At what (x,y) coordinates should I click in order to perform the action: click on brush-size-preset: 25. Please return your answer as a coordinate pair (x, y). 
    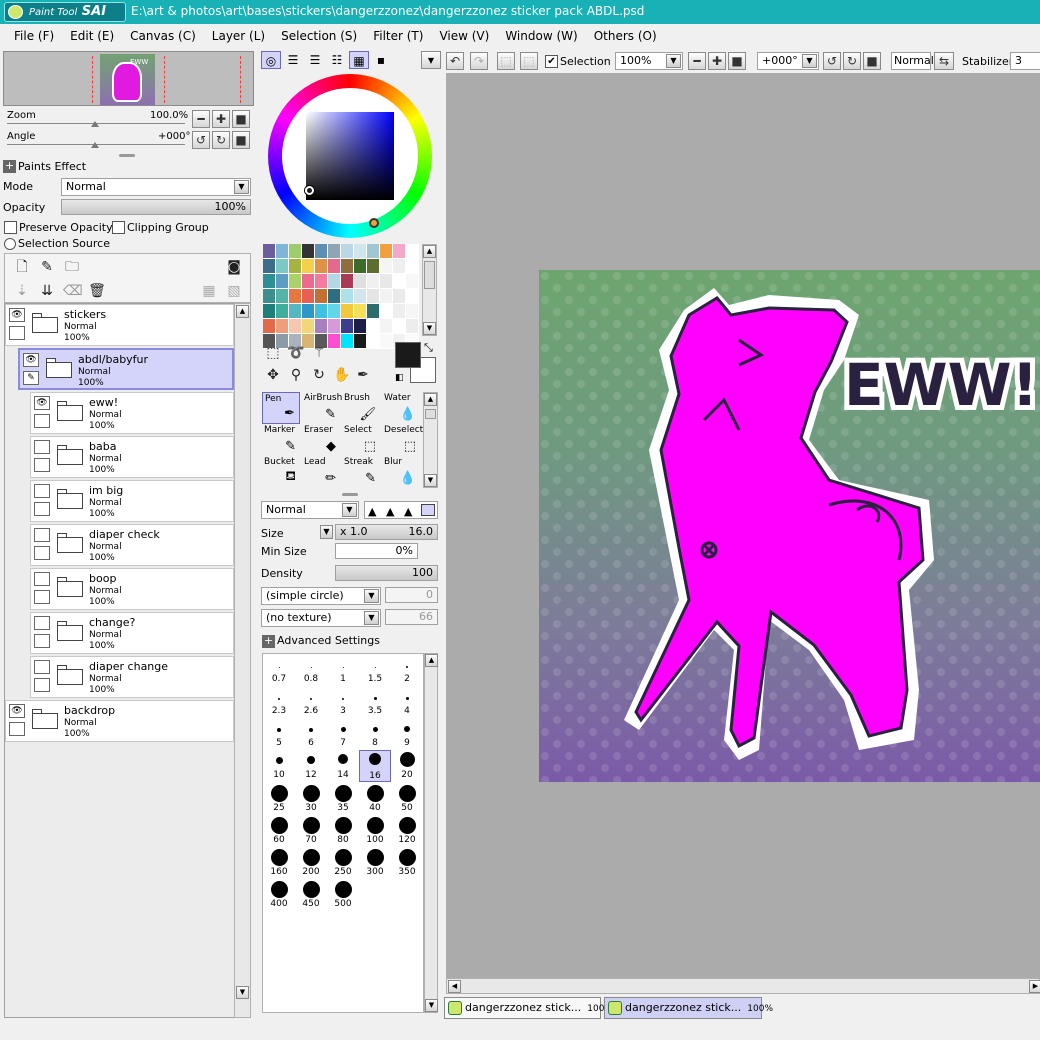
    Looking at the image, I should click on (279, 798).